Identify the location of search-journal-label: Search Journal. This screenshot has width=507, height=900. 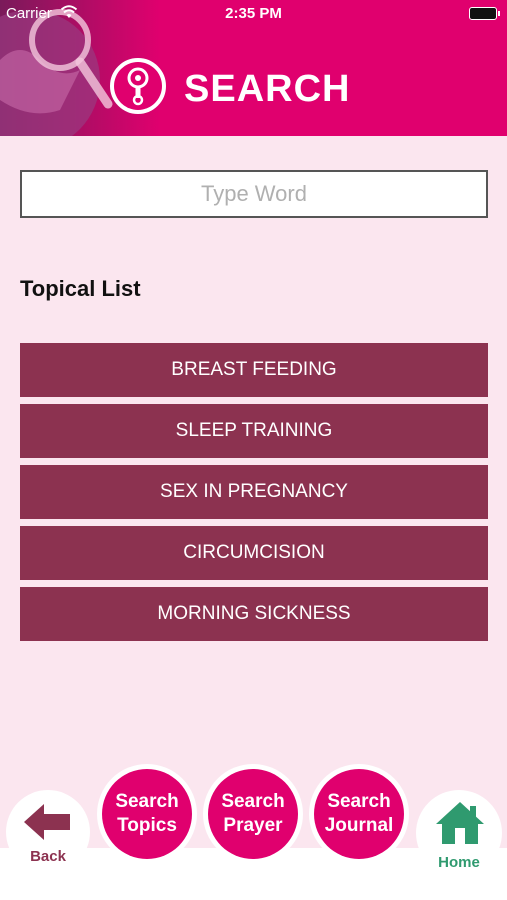
(359, 814).